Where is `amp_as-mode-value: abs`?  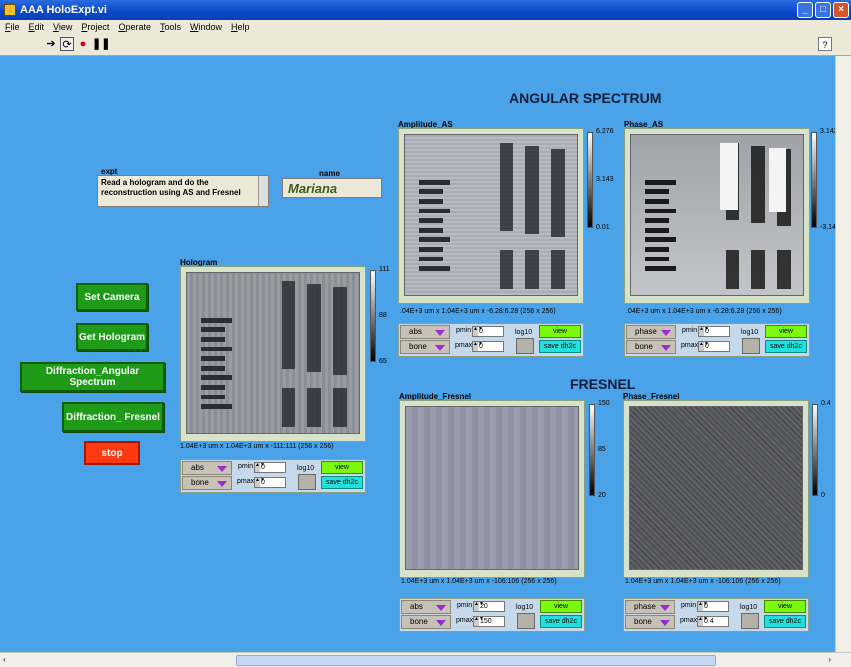 amp_as-mode-value: abs is located at coordinates (415, 331).